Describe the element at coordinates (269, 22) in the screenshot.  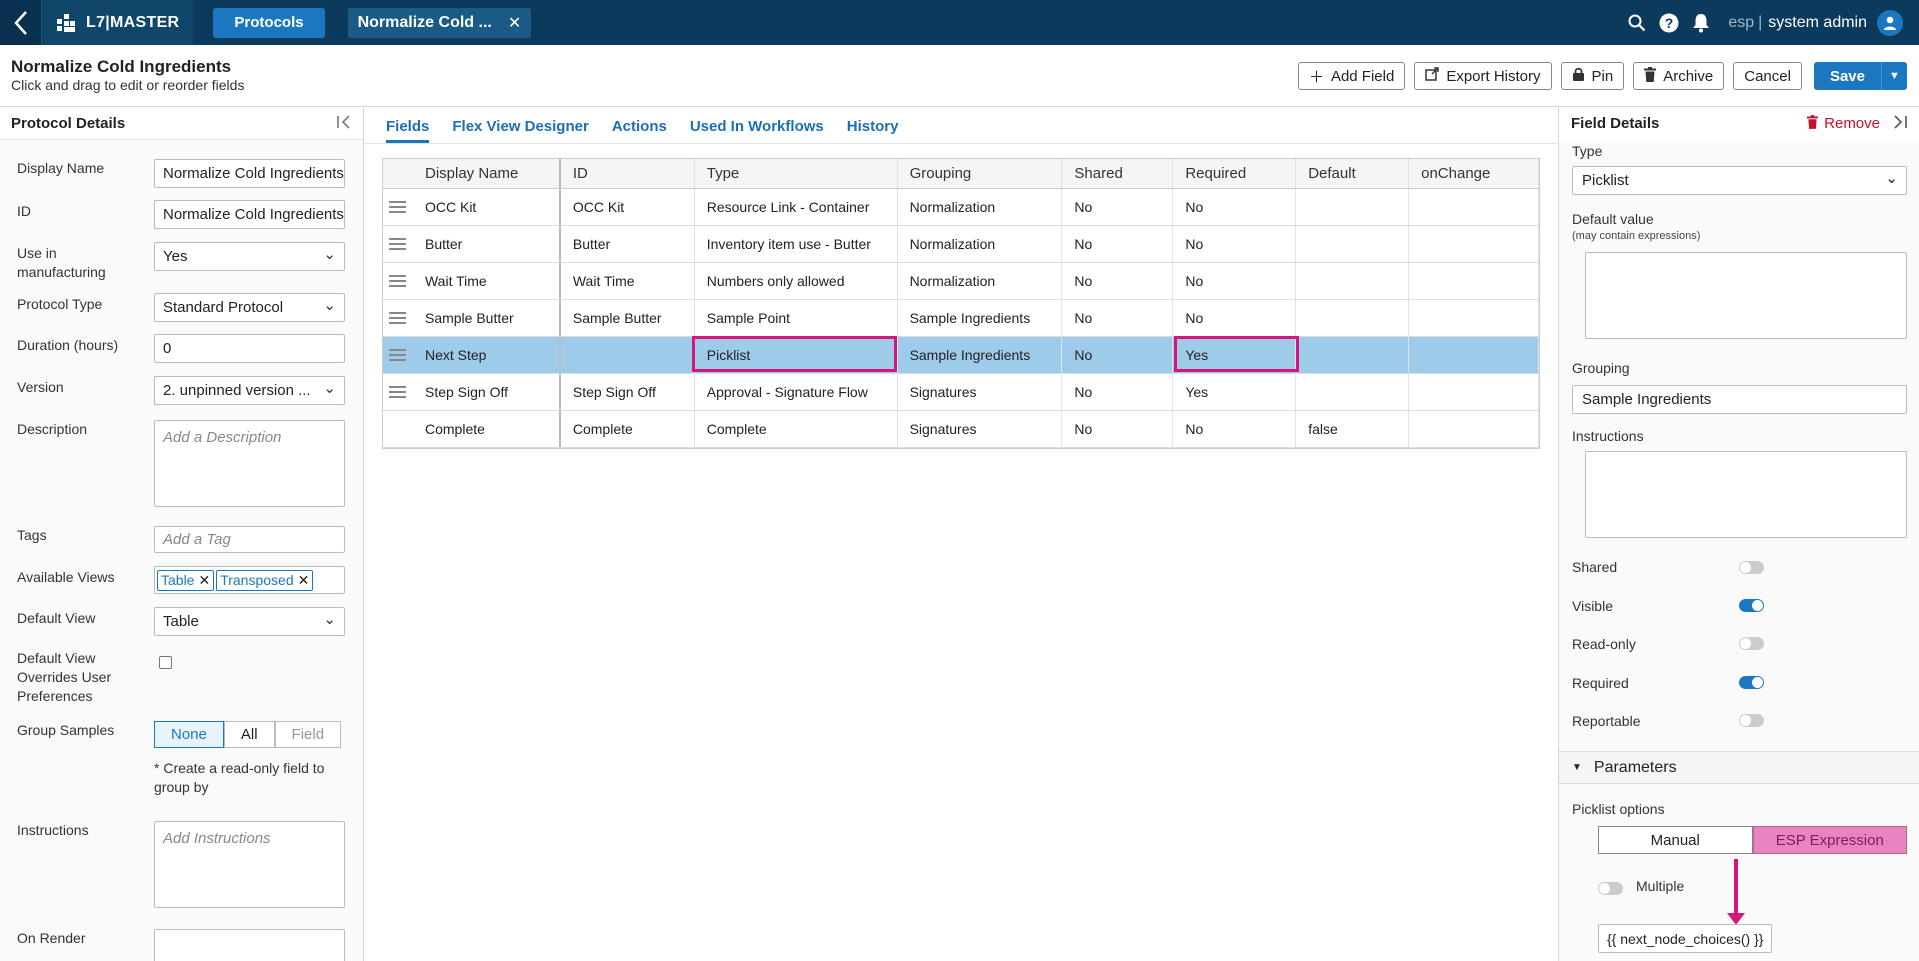
I see `protocols-nav-button: Protocols` at that location.